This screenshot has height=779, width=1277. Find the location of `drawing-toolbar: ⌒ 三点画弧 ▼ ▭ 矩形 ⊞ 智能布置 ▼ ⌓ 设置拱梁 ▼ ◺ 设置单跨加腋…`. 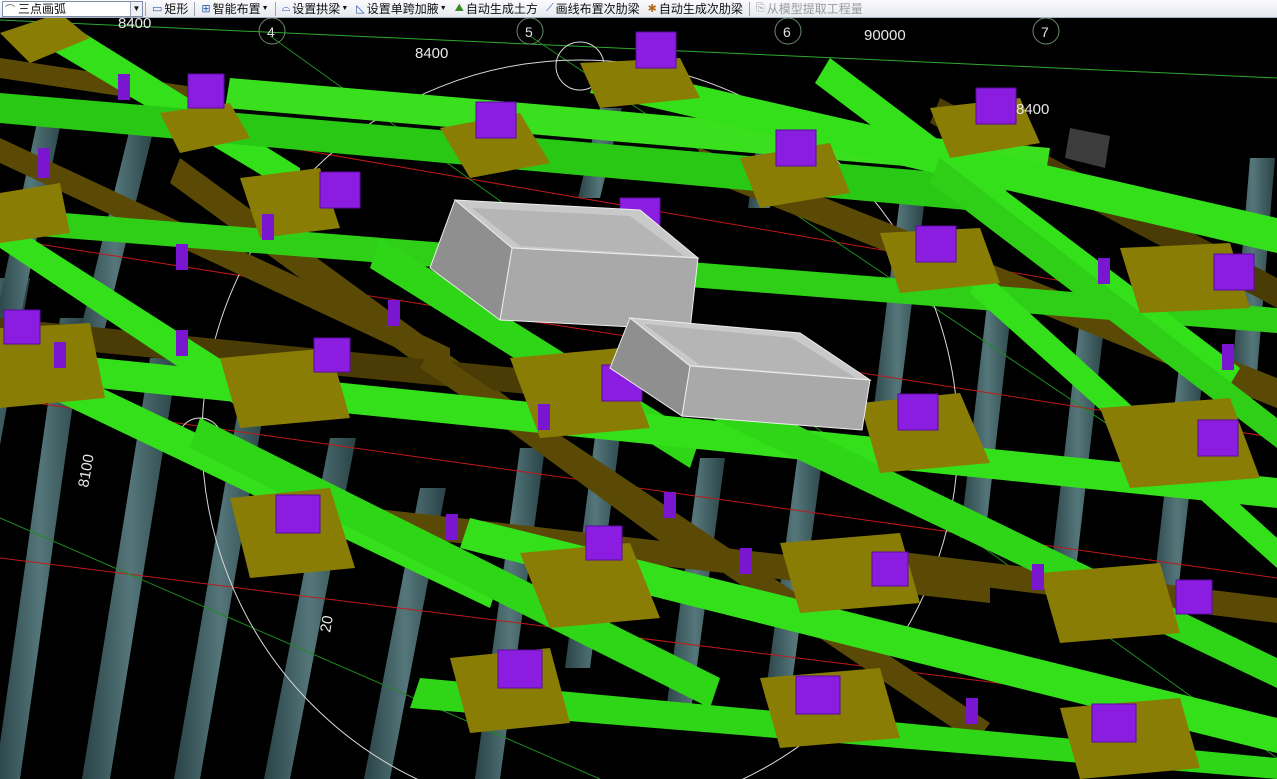

drawing-toolbar: ⌒ 三点画弧 ▼ ▭ 矩形 ⊞ 智能布置 ▼ ⌓ 设置拱梁 ▼ ◺ 设置单跨加腋… is located at coordinates (638, 9).